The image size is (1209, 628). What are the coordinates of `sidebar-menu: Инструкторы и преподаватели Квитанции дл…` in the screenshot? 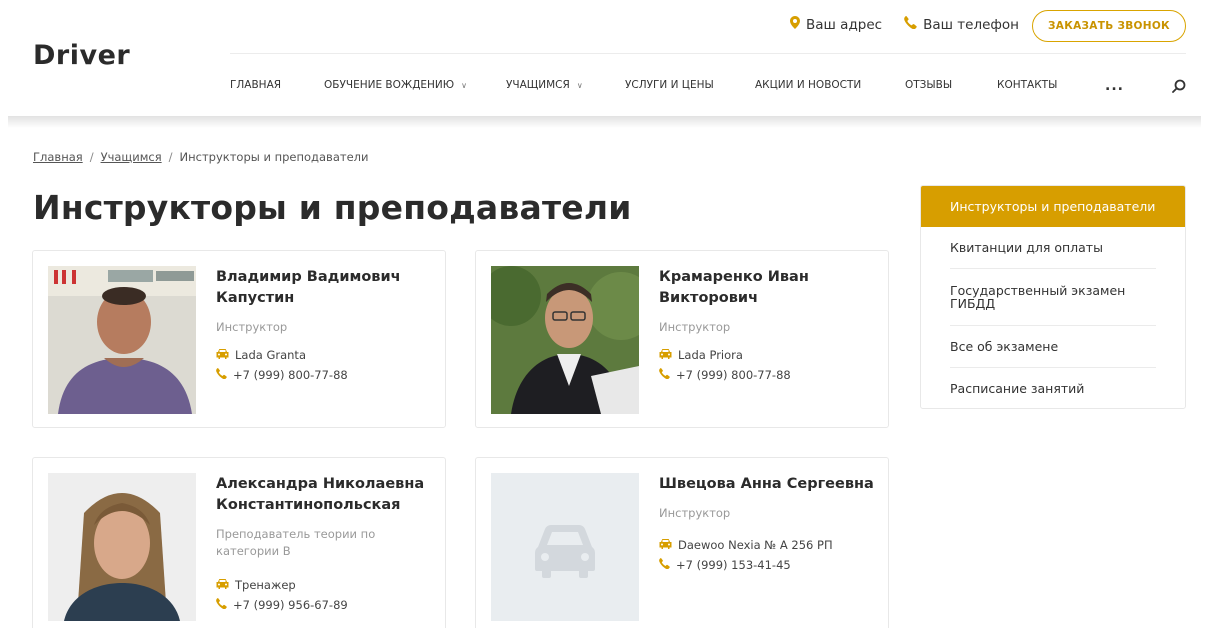 It's located at (1053, 297).